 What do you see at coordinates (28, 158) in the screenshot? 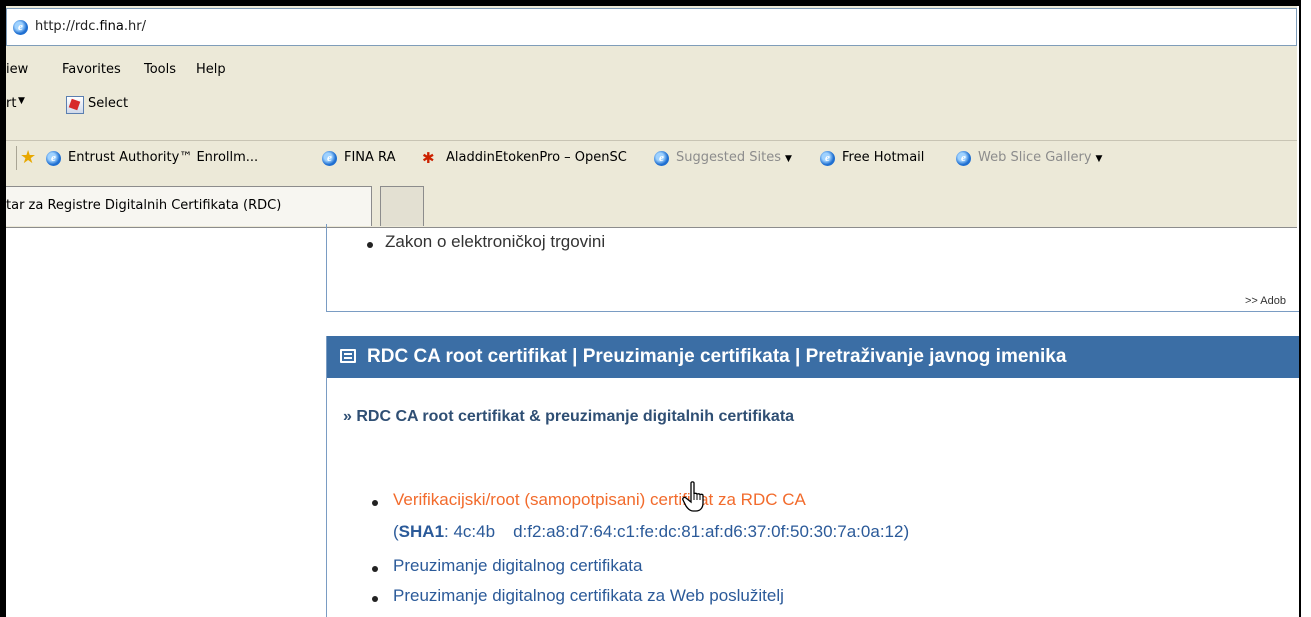
I see `add-favorites-star-icon: ★` at bounding box center [28, 158].